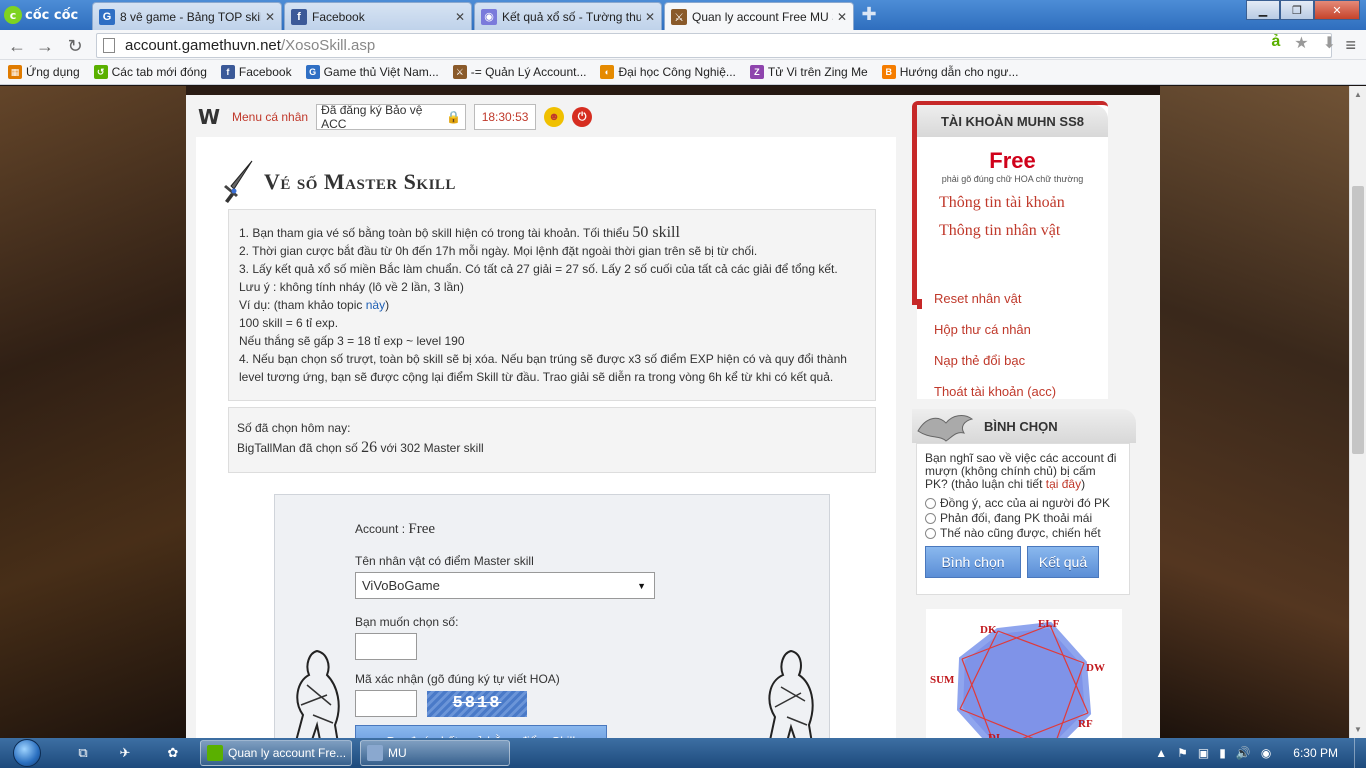  I want to click on page-scrollbar: ▲ ▼, so click(1357, 412).